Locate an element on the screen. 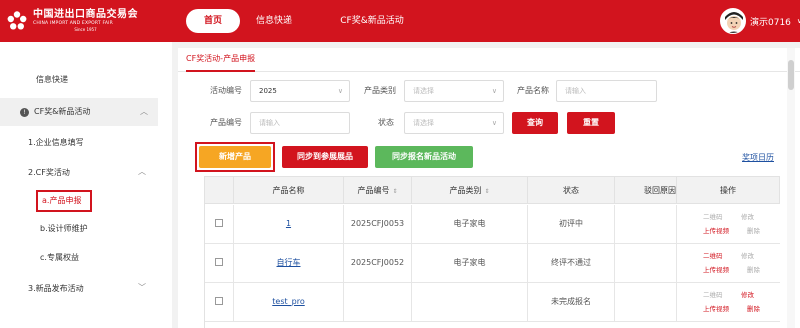 Image resolution: width=800 pixels, height=328 pixels. sidebar-item-product-declaration: a.产品申报 is located at coordinates (64, 201).